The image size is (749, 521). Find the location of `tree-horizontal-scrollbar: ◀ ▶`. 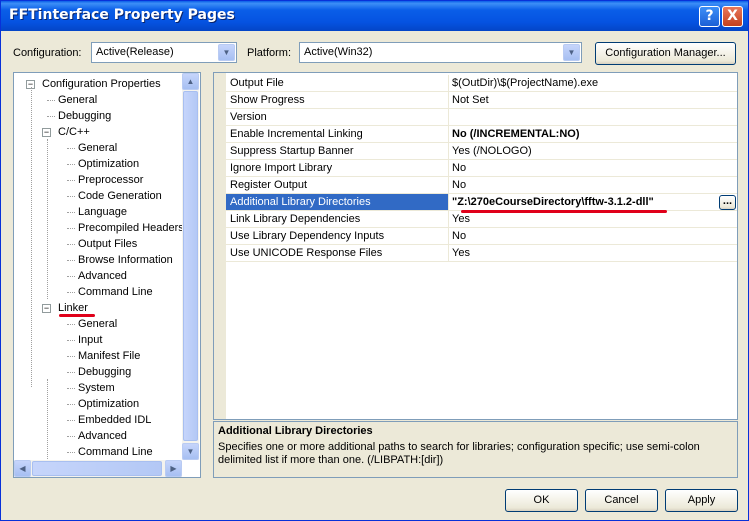

tree-horizontal-scrollbar: ◀ ▶ is located at coordinates (98, 468).